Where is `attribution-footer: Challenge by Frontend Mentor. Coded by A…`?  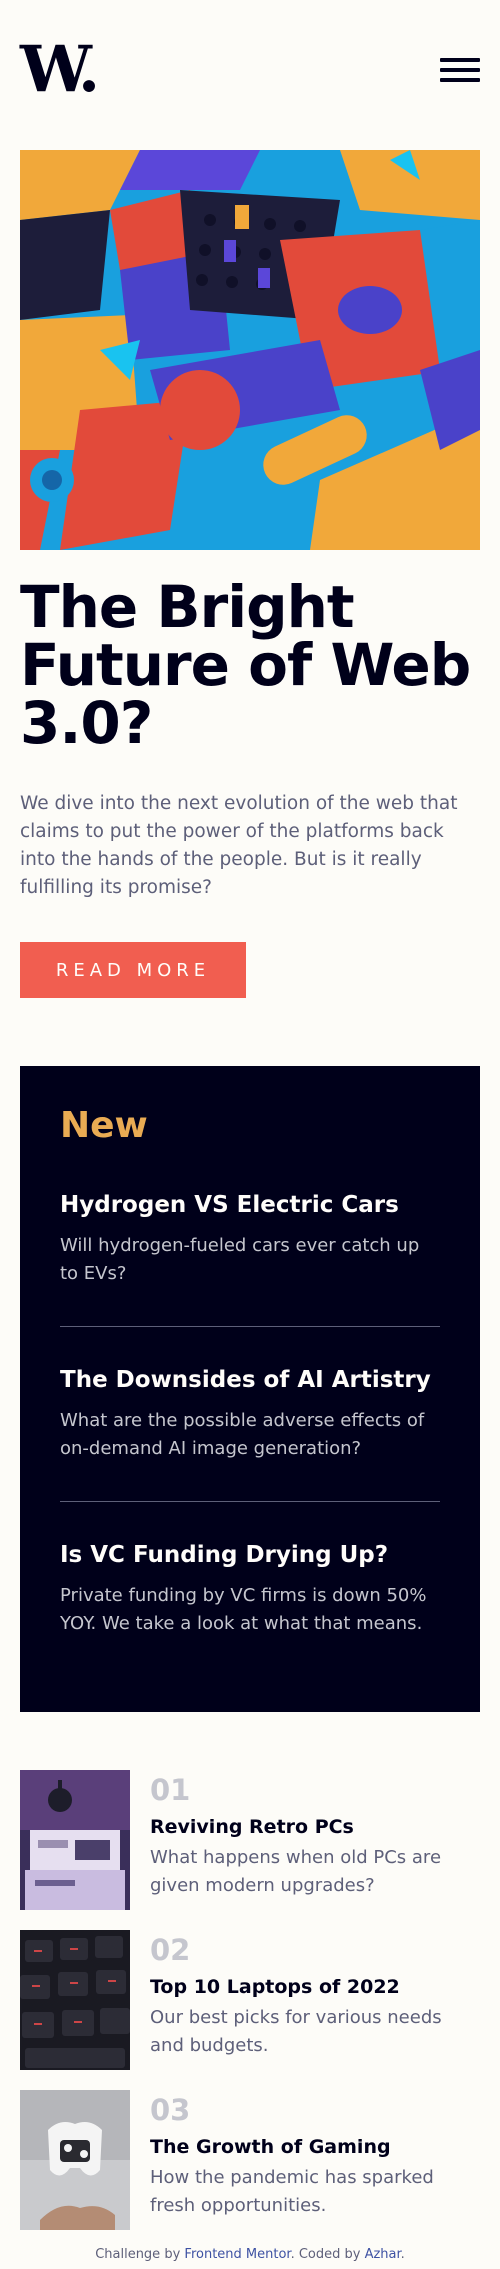
attribution-footer: Challenge by Frontend Mentor. Coded by A… is located at coordinates (250, 2254).